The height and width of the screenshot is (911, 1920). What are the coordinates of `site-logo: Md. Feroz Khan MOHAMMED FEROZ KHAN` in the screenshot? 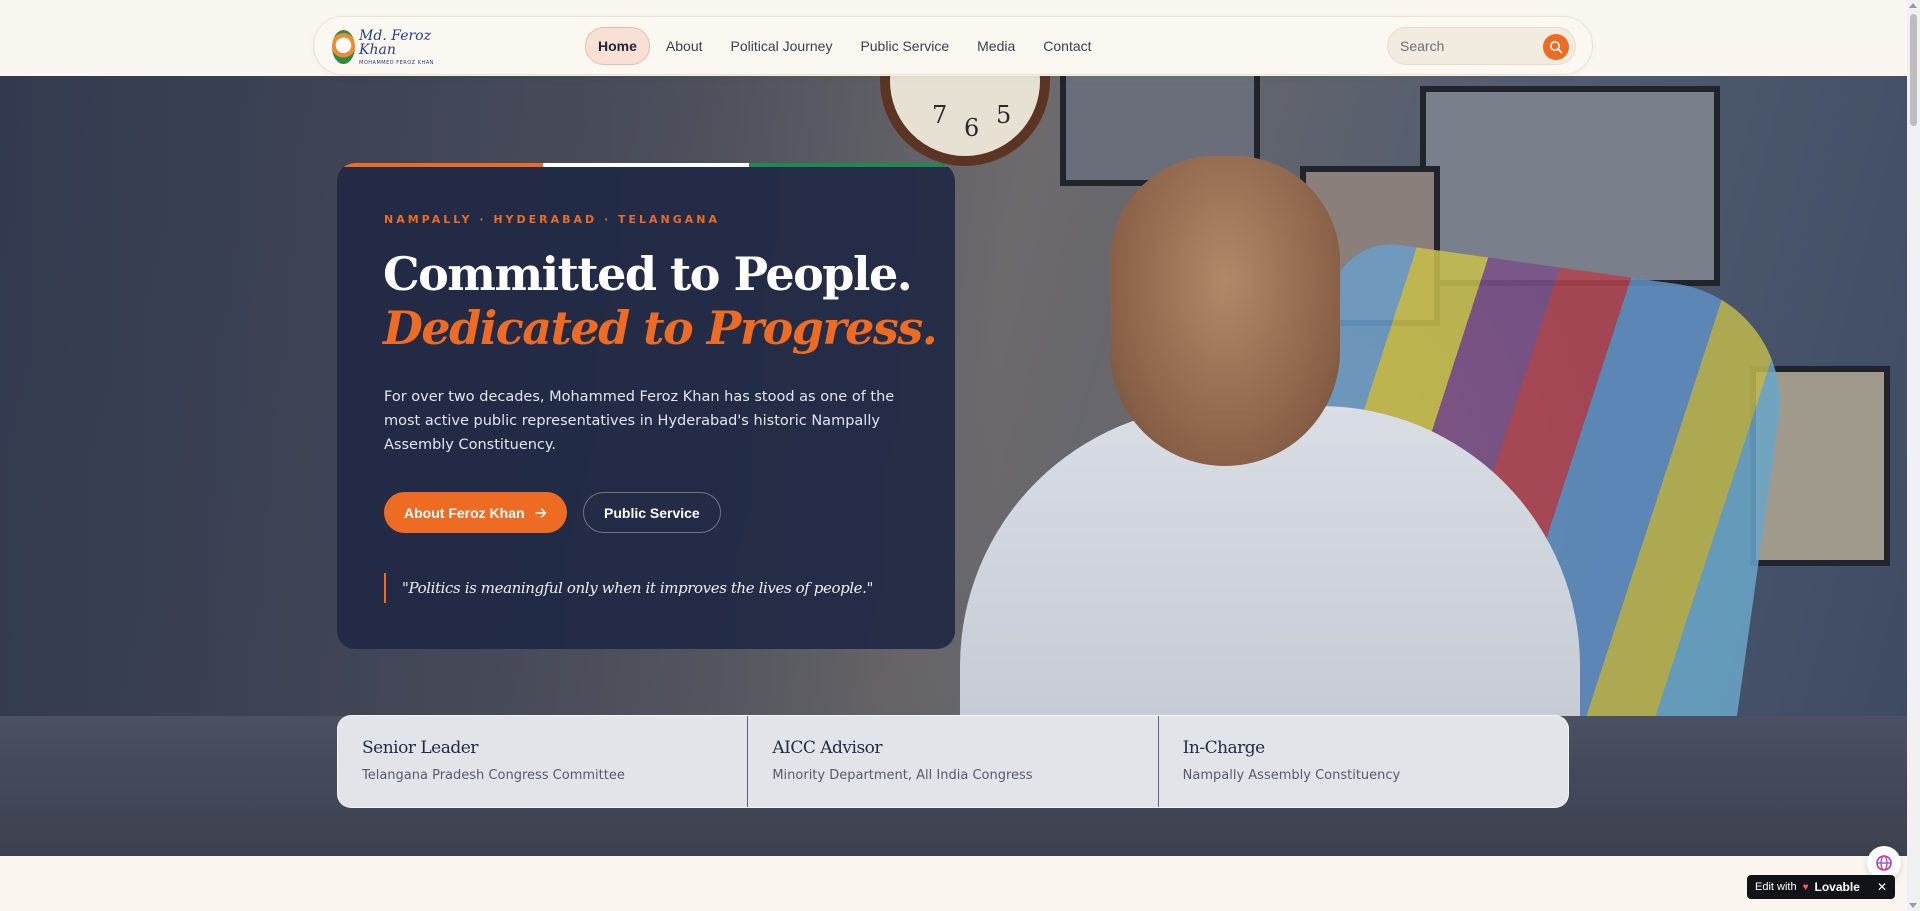 It's located at (389, 47).